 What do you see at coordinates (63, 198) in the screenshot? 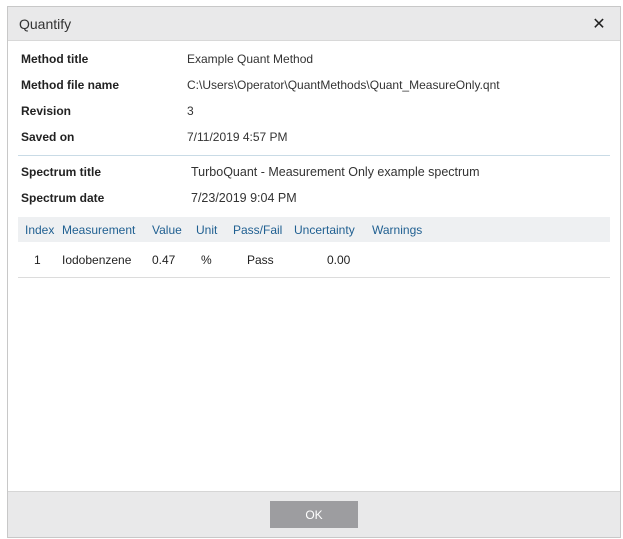
I see `spectrum-date-label: Spectrum date` at bounding box center [63, 198].